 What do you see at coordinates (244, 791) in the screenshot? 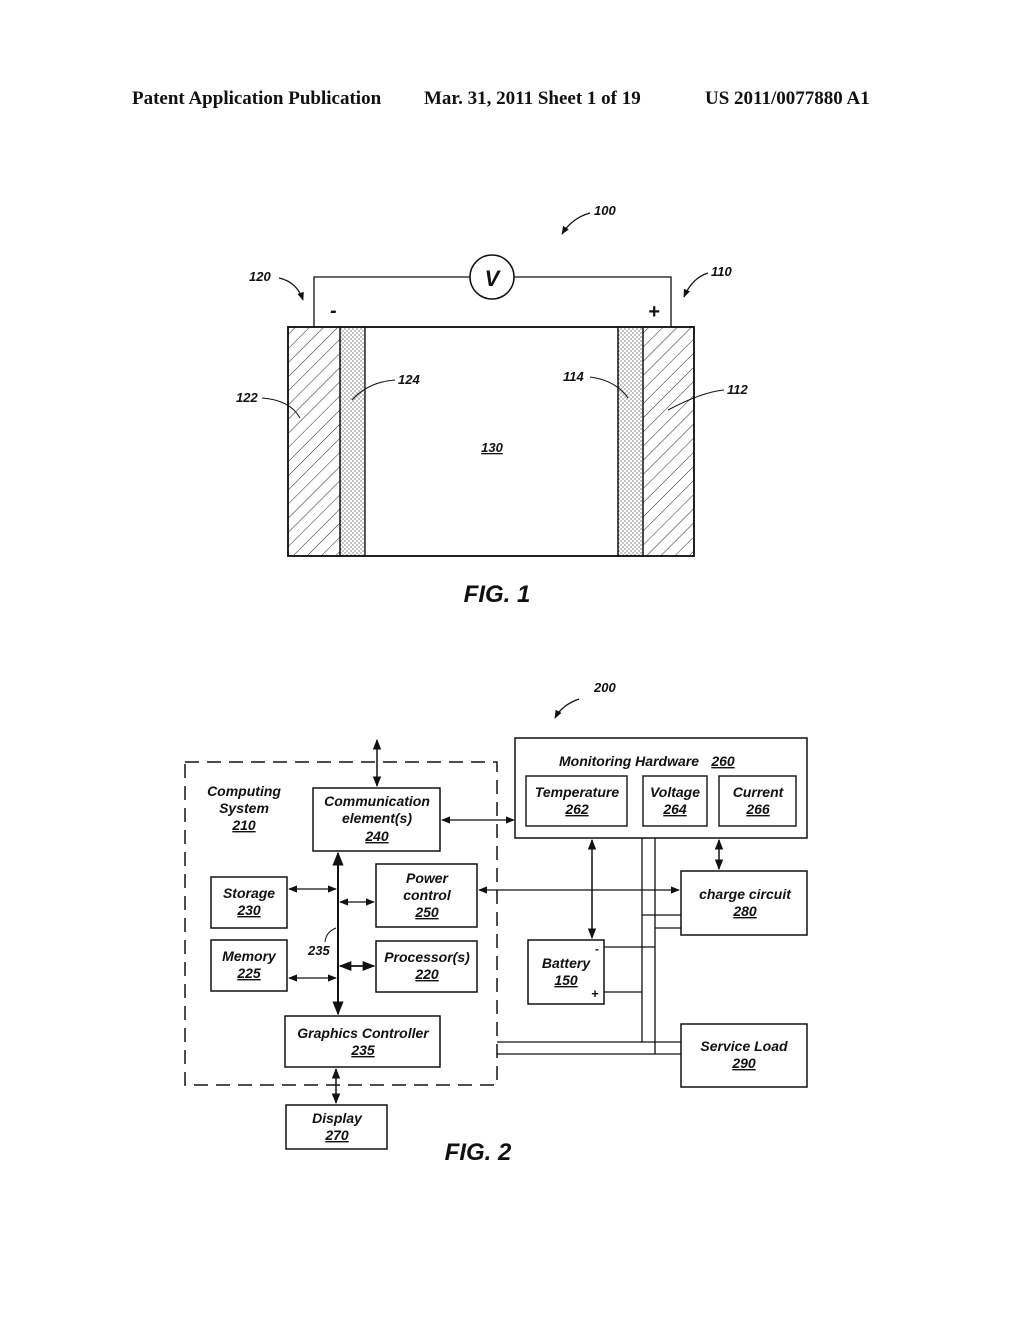
I see `computing-system-line1: Computing` at bounding box center [244, 791].